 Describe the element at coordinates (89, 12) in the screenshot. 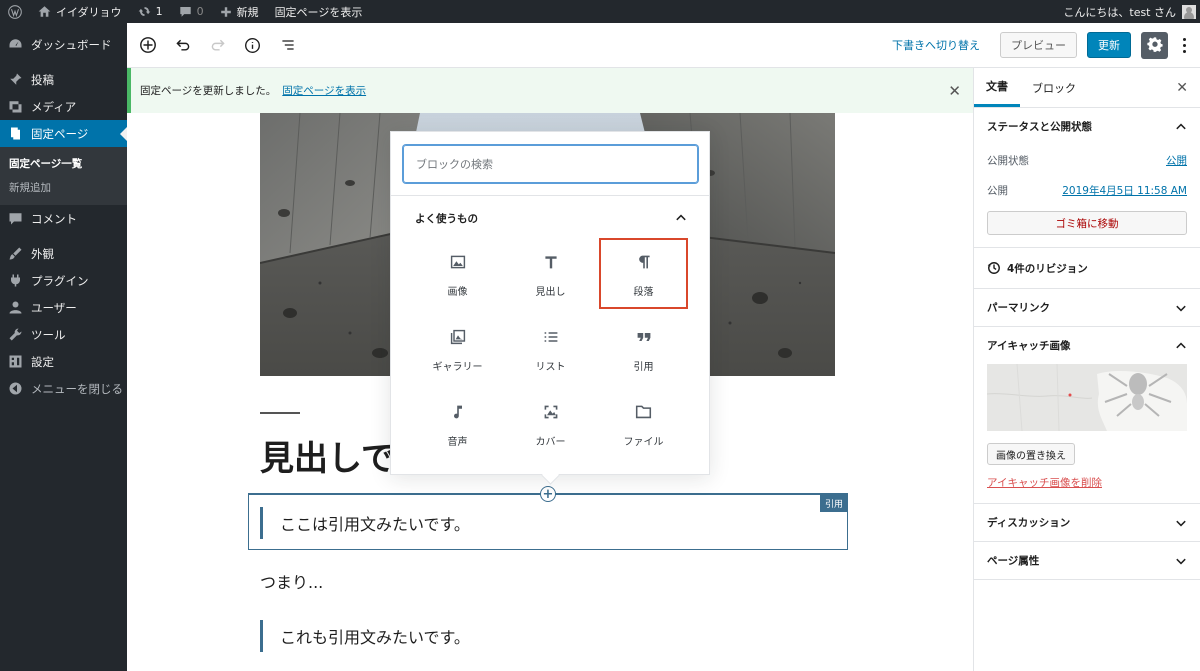

I see `site-name: イイダリョウ` at that location.